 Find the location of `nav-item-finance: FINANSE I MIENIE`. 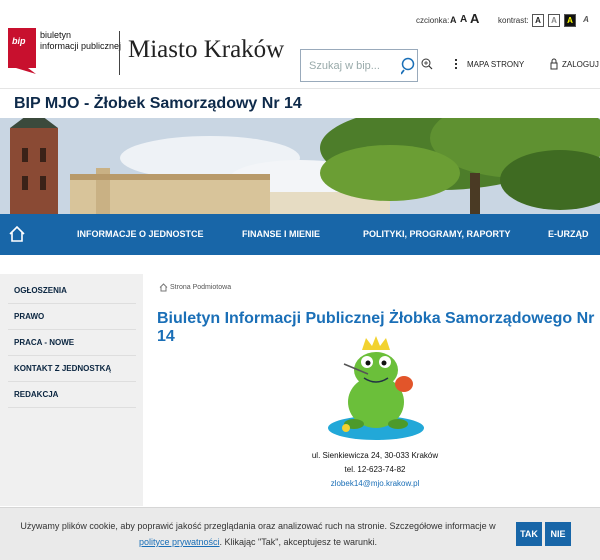

nav-item-finance: FINANSE I MIENIE is located at coordinates (281, 234).